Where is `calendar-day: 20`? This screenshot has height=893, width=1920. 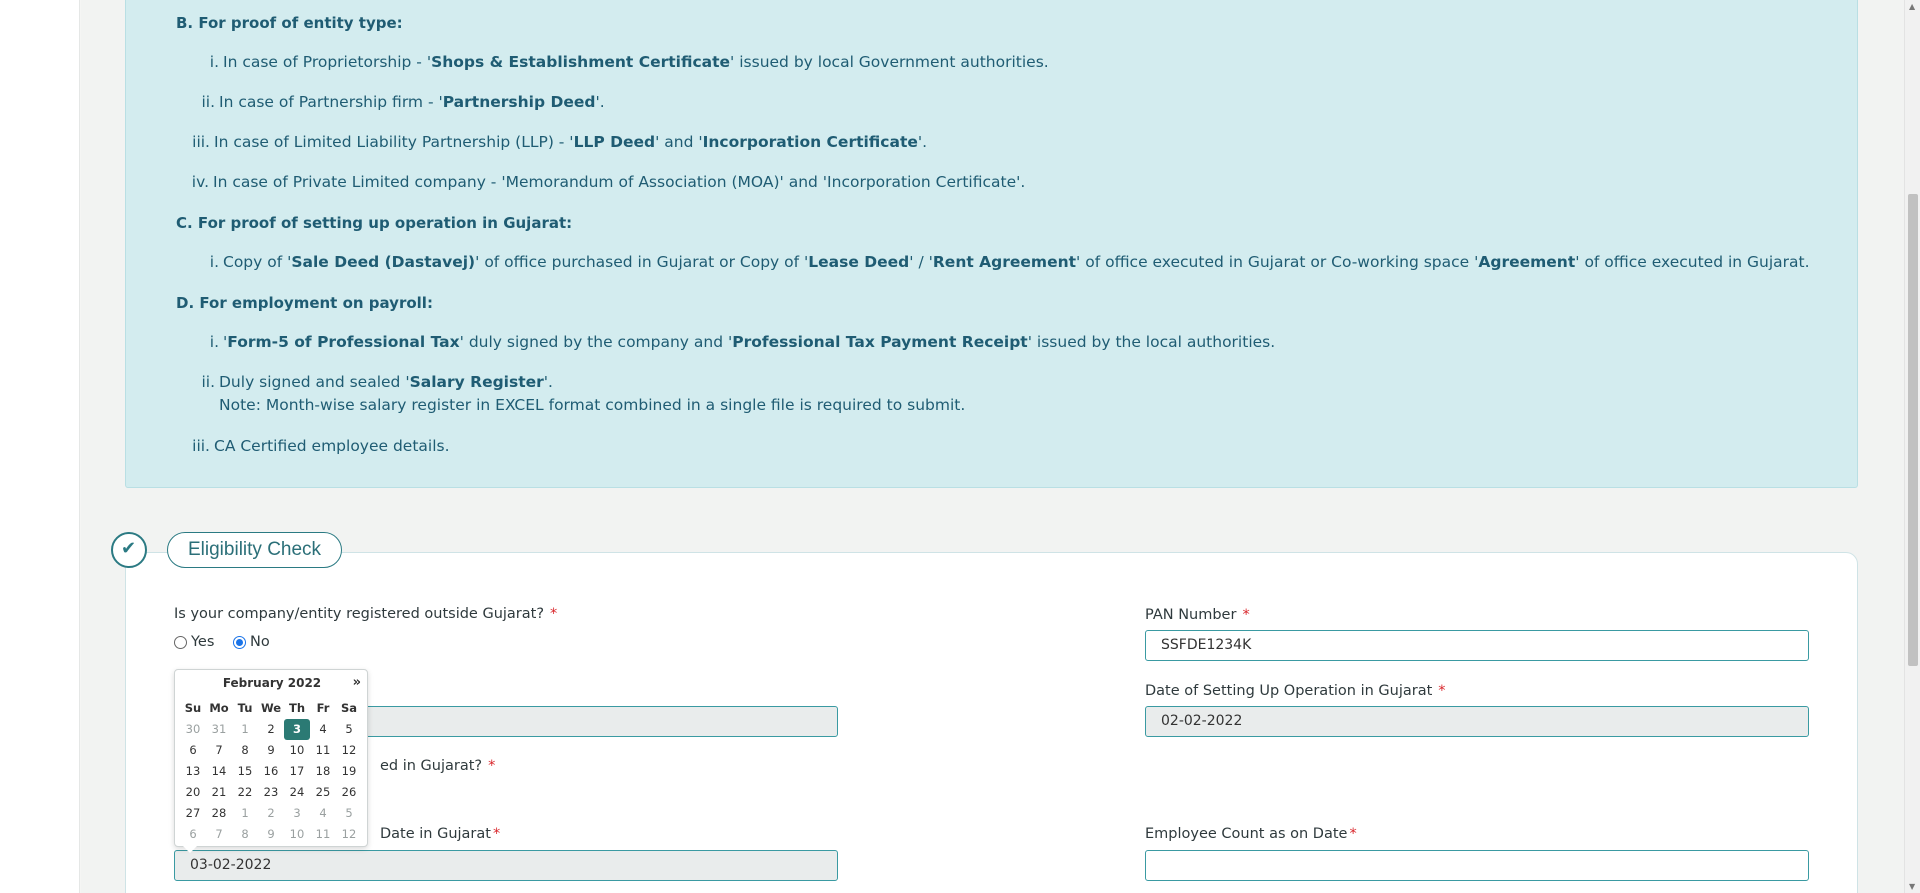
calendar-day: 20 is located at coordinates (193, 792).